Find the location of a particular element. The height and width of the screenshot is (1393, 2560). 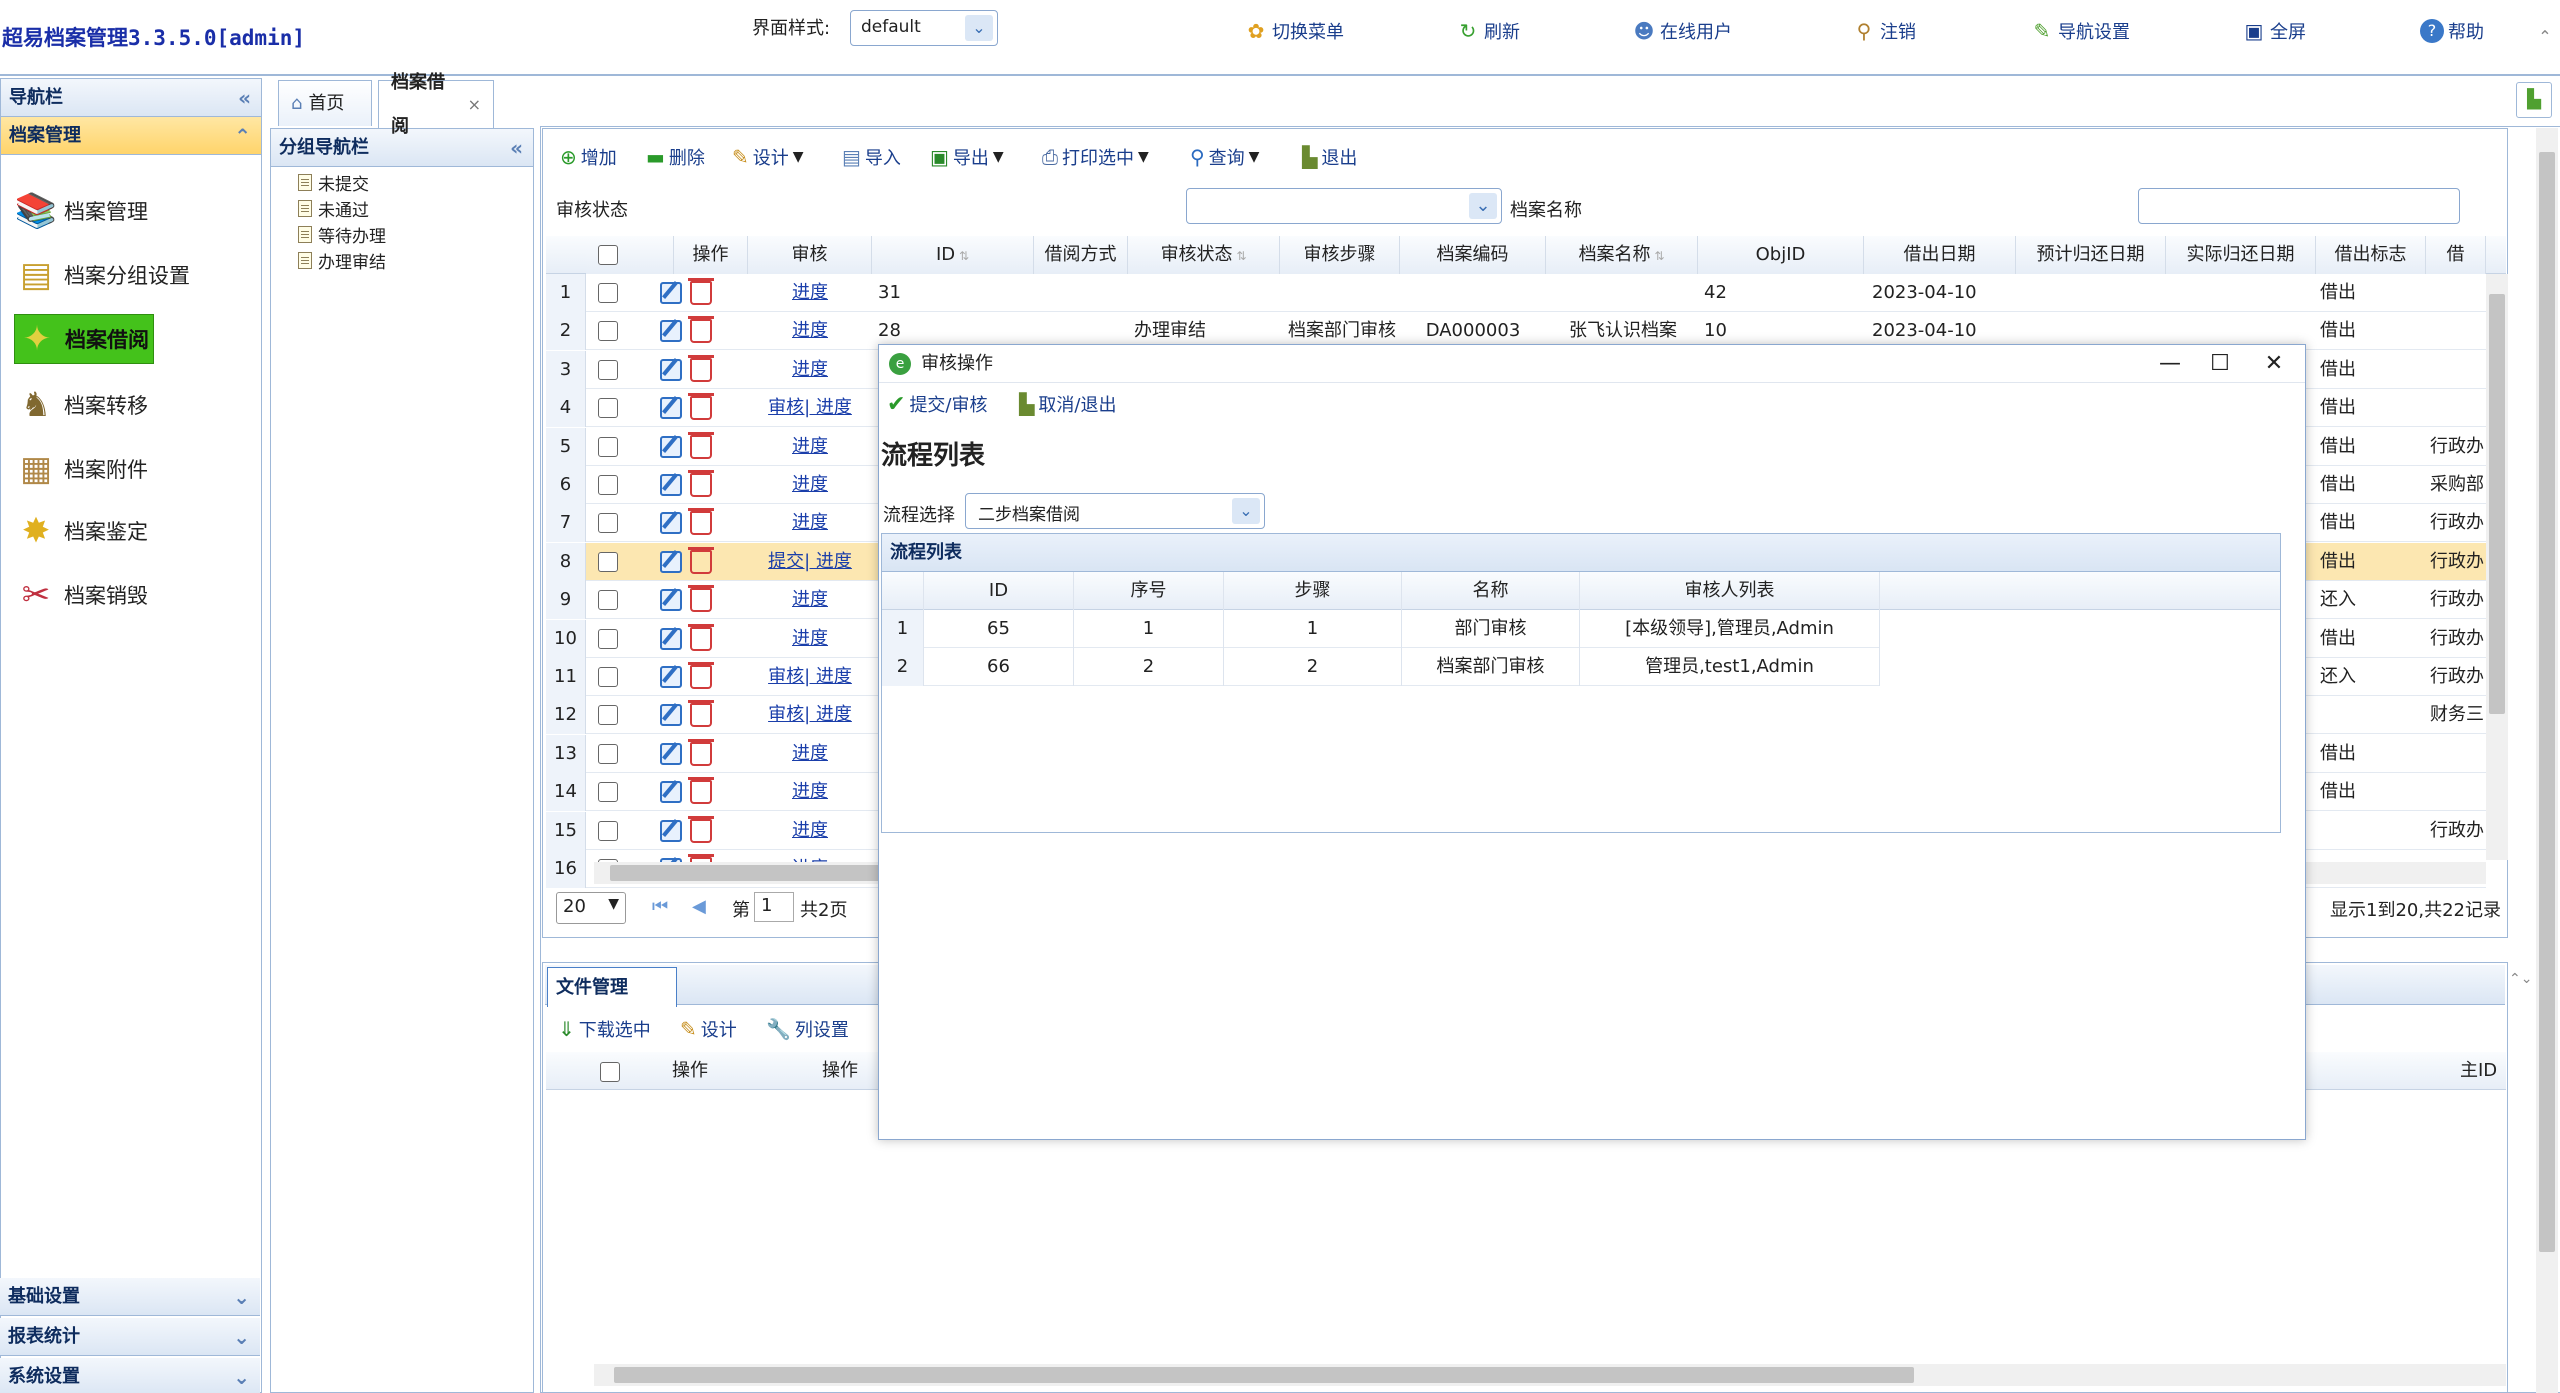

tab-home: ⌂ 首页 is located at coordinates (325, 103).